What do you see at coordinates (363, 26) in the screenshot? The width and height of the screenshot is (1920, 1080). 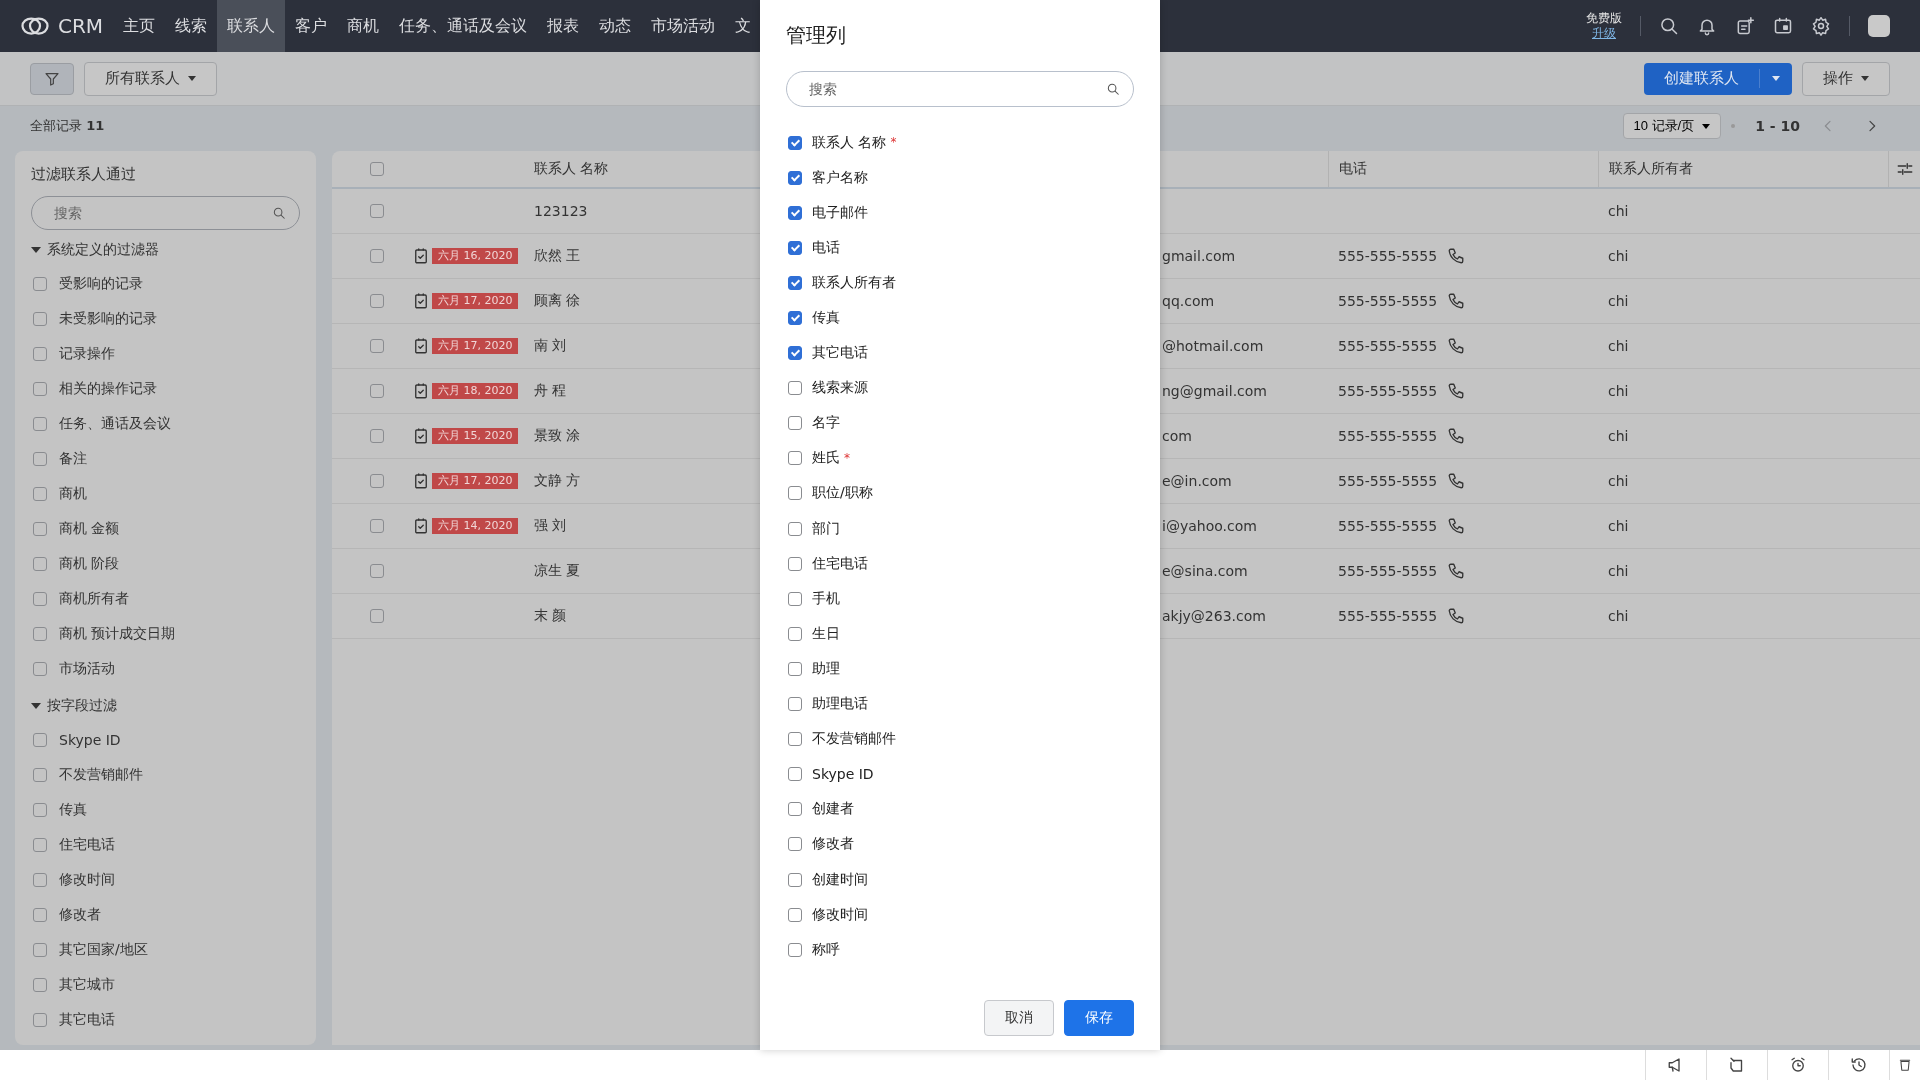 I see `nav-tab: 商机` at bounding box center [363, 26].